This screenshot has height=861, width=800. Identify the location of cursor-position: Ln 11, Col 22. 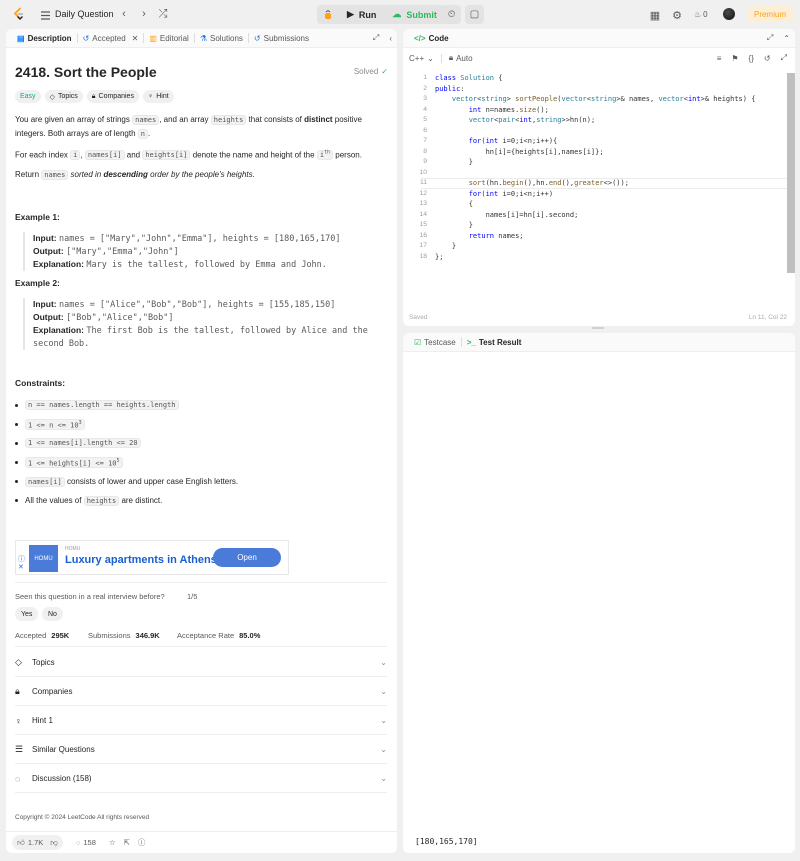
(767, 317).